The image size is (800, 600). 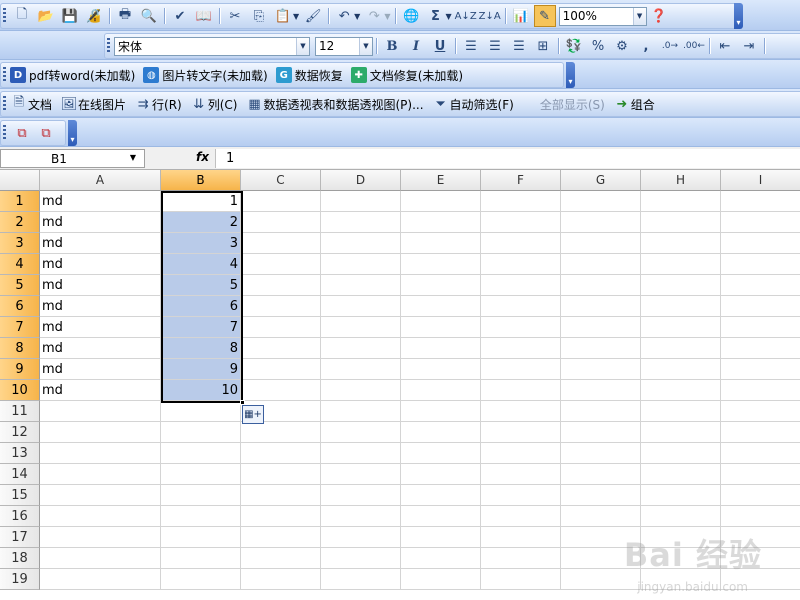 I want to click on euro-icon: ⚙, so click(x=622, y=46).